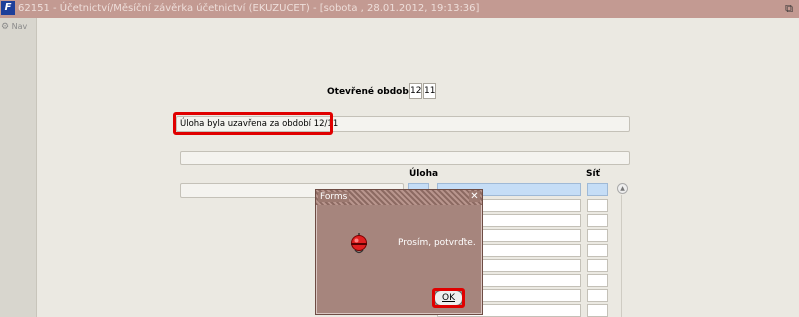  I want to click on period-month-field: 12, so click(415, 91).